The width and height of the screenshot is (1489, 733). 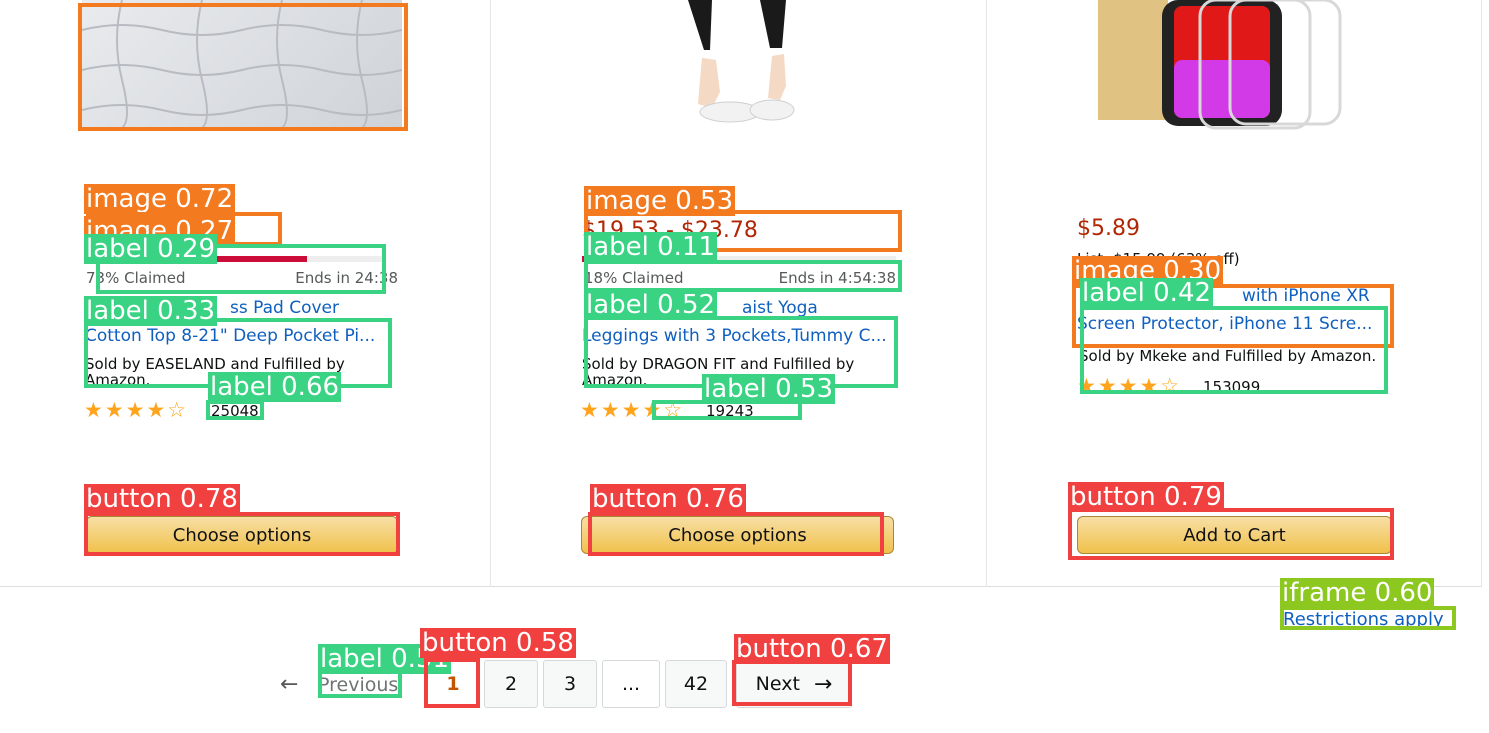 I want to click on sale-price: $5.89, so click(x=1108, y=228).